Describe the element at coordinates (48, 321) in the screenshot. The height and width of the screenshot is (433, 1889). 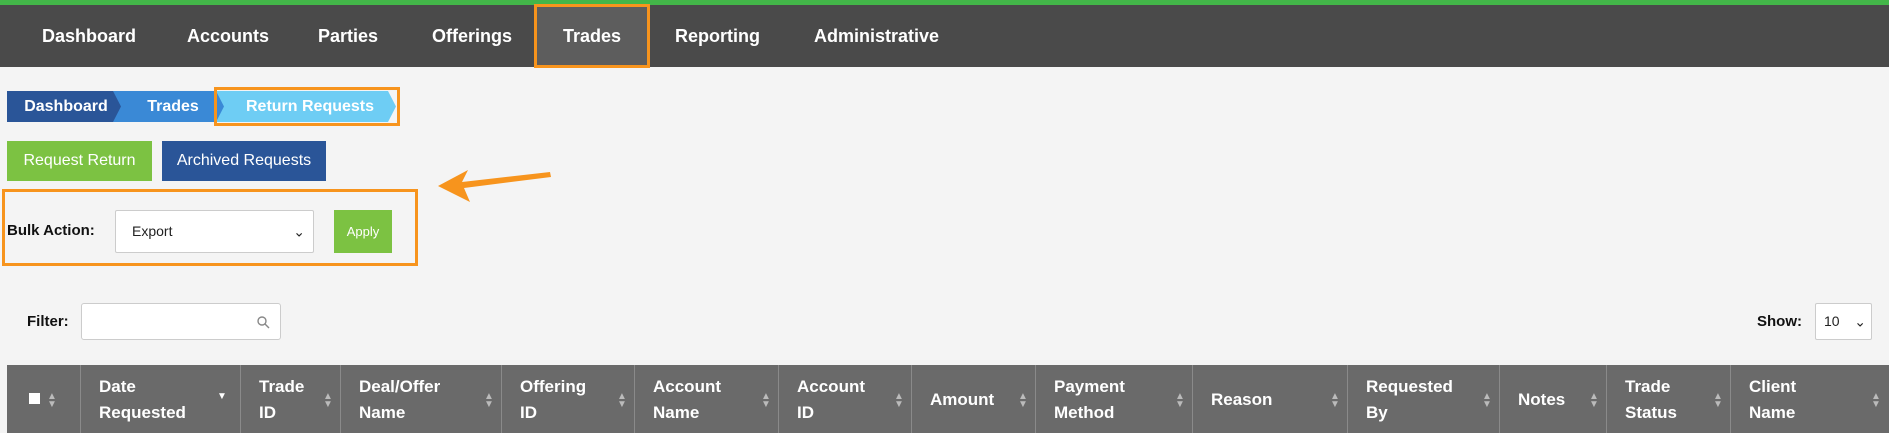
I see `filter-label: Filter:` at that location.